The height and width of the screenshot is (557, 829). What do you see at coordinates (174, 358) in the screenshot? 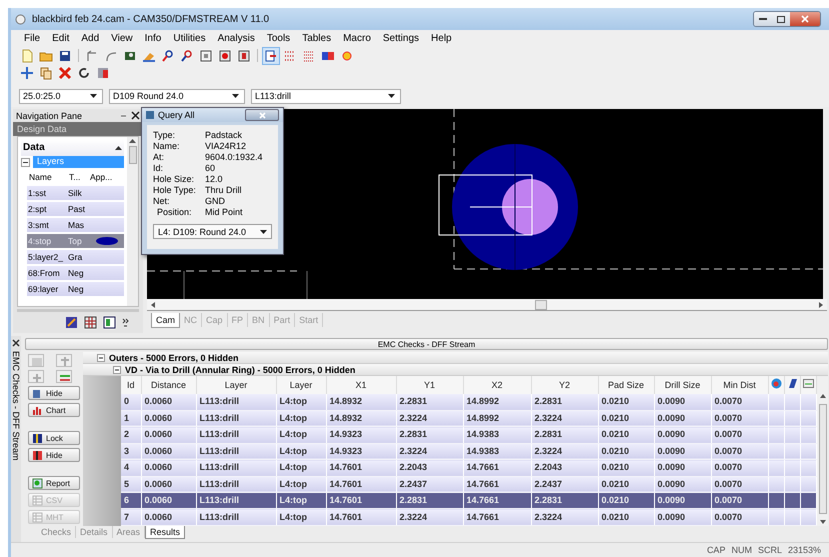
I see `group-header: Outers - 5000 Errors, 0 Hidden` at bounding box center [174, 358].